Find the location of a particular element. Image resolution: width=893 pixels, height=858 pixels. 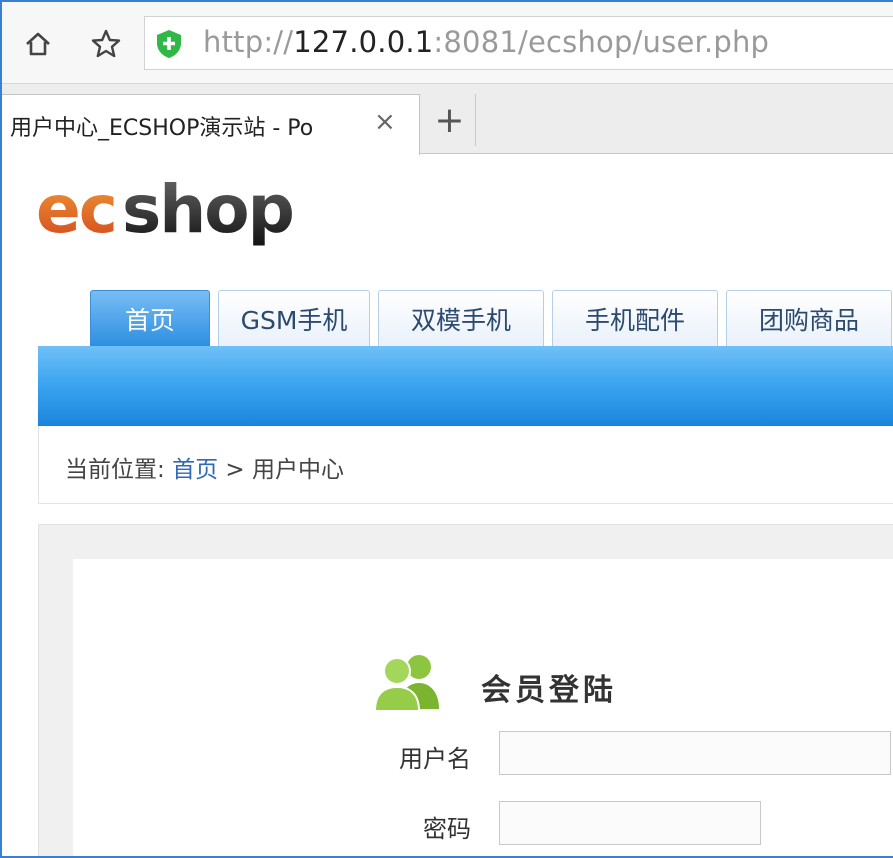

browser-tab: 用户中心_ECSHOP演示站 - Po × is located at coordinates (211, 124).